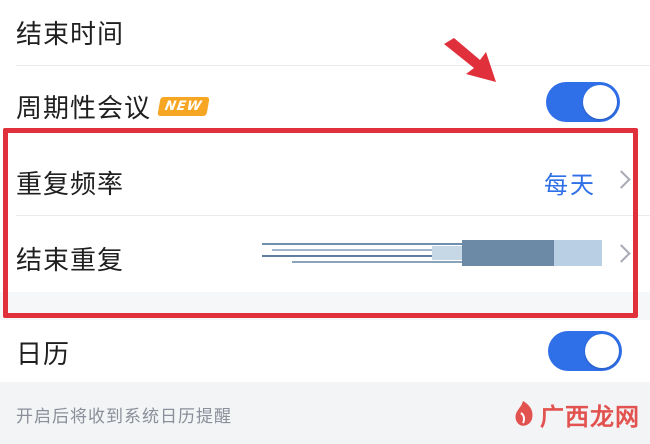 This screenshot has width=650, height=444. What do you see at coordinates (470, 60) in the screenshot?
I see `red-arrow-icon` at bounding box center [470, 60].